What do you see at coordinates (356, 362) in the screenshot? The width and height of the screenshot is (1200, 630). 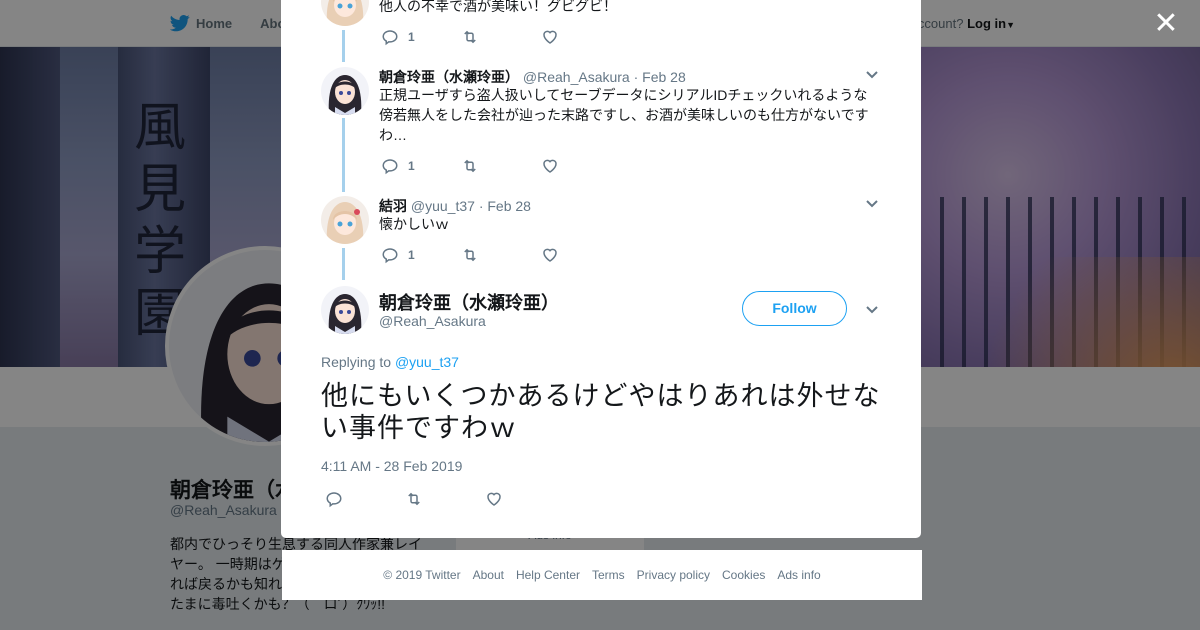 I see `replying-to-label: Replying to` at bounding box center [356, 362].